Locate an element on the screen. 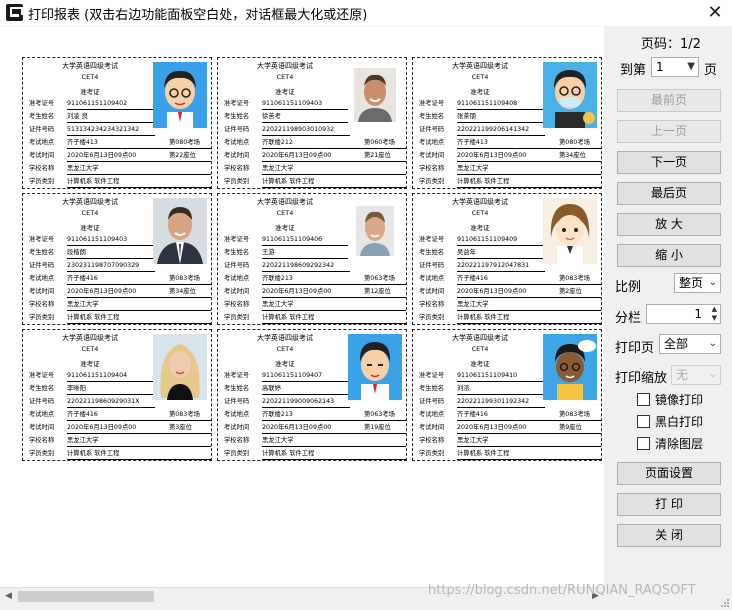 Image resolution: width=732 pixels, height=610 pixels. ticket-field-value: 齐子楼413 is located at coordinates (472, 142).